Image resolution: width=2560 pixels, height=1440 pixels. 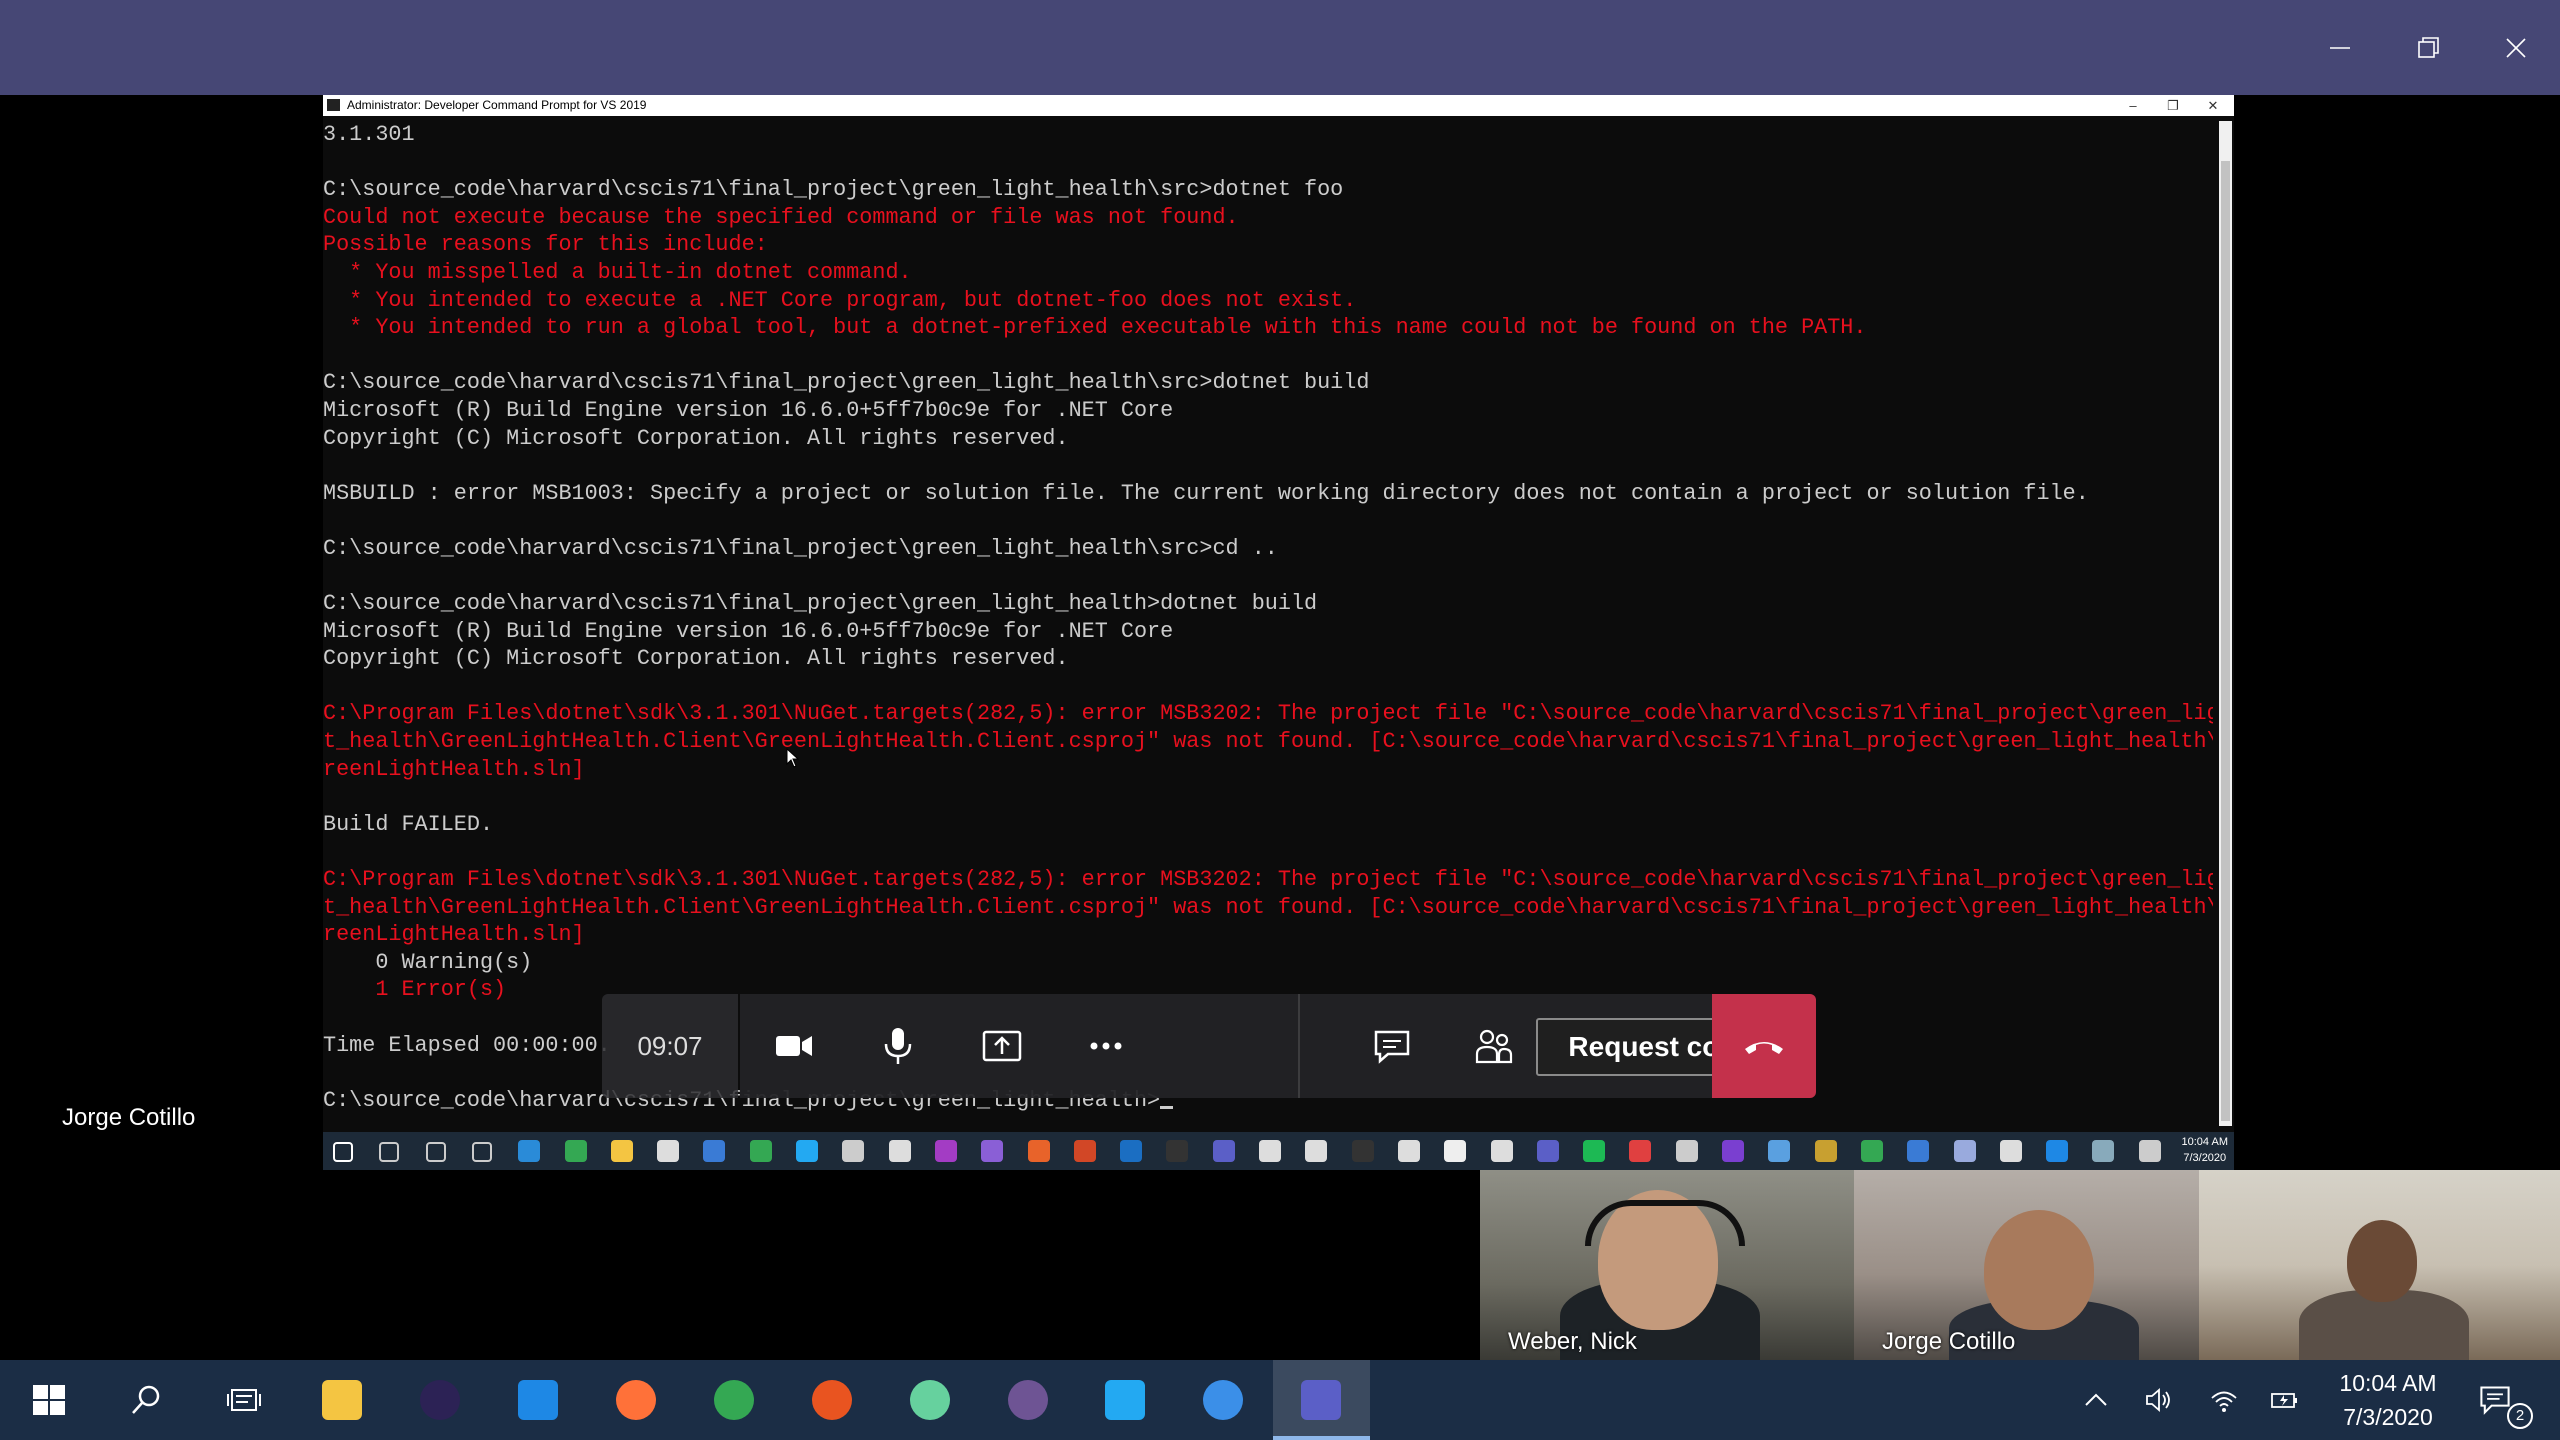 I want to click on onenote-icon, so click(x=945, y=1151).